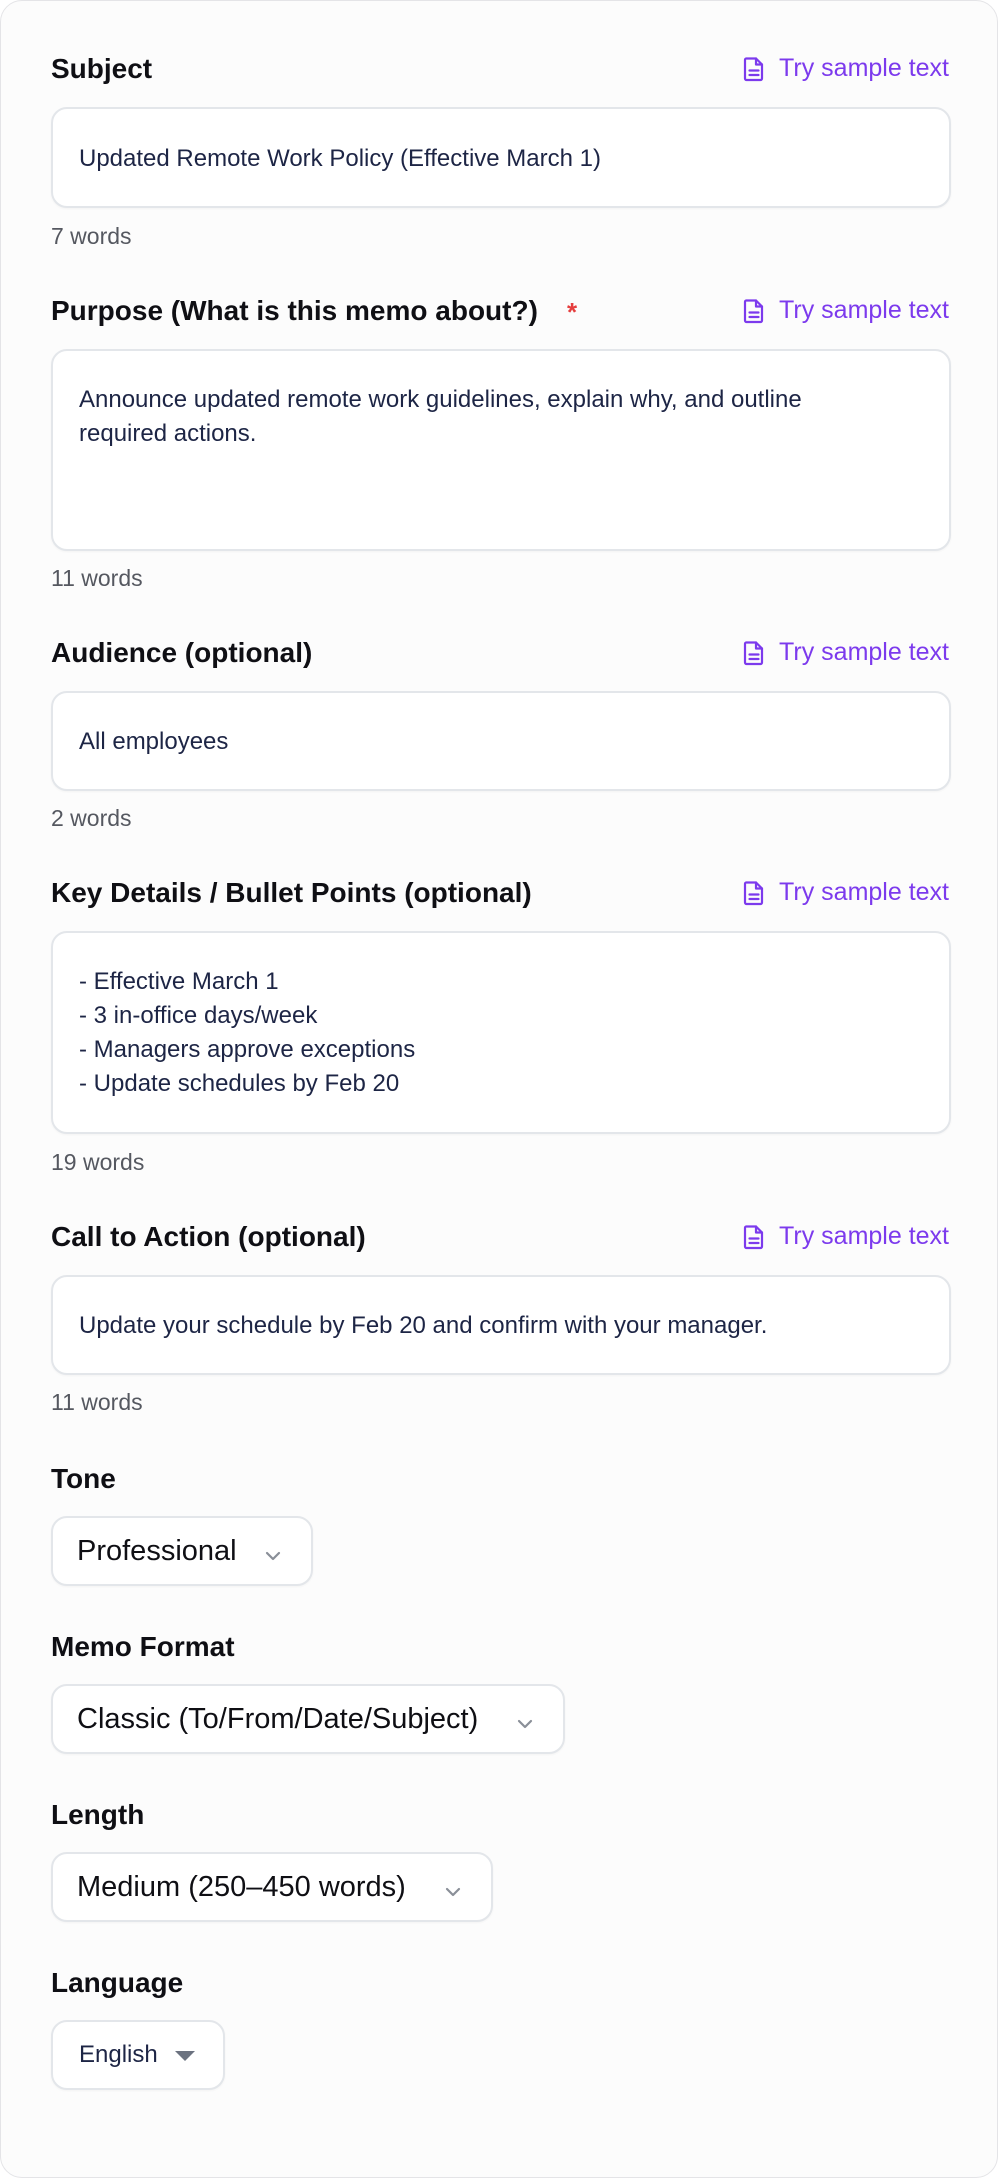  I want to click on key-details-try-sample-link: Try sample text, so click(846, 892).